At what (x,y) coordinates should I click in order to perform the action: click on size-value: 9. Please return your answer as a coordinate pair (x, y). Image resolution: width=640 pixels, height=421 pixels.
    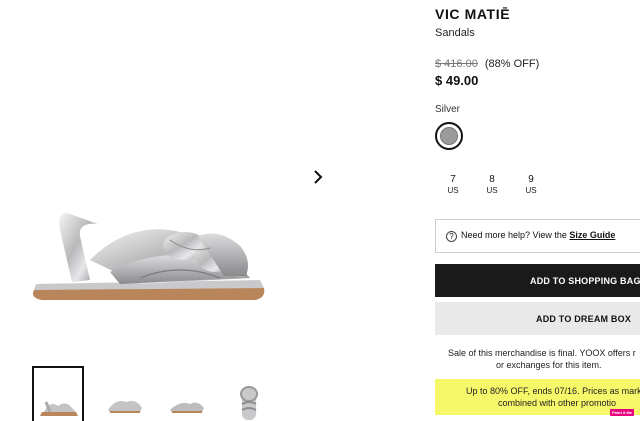
    Looking at the image, I should click on (531, 179).